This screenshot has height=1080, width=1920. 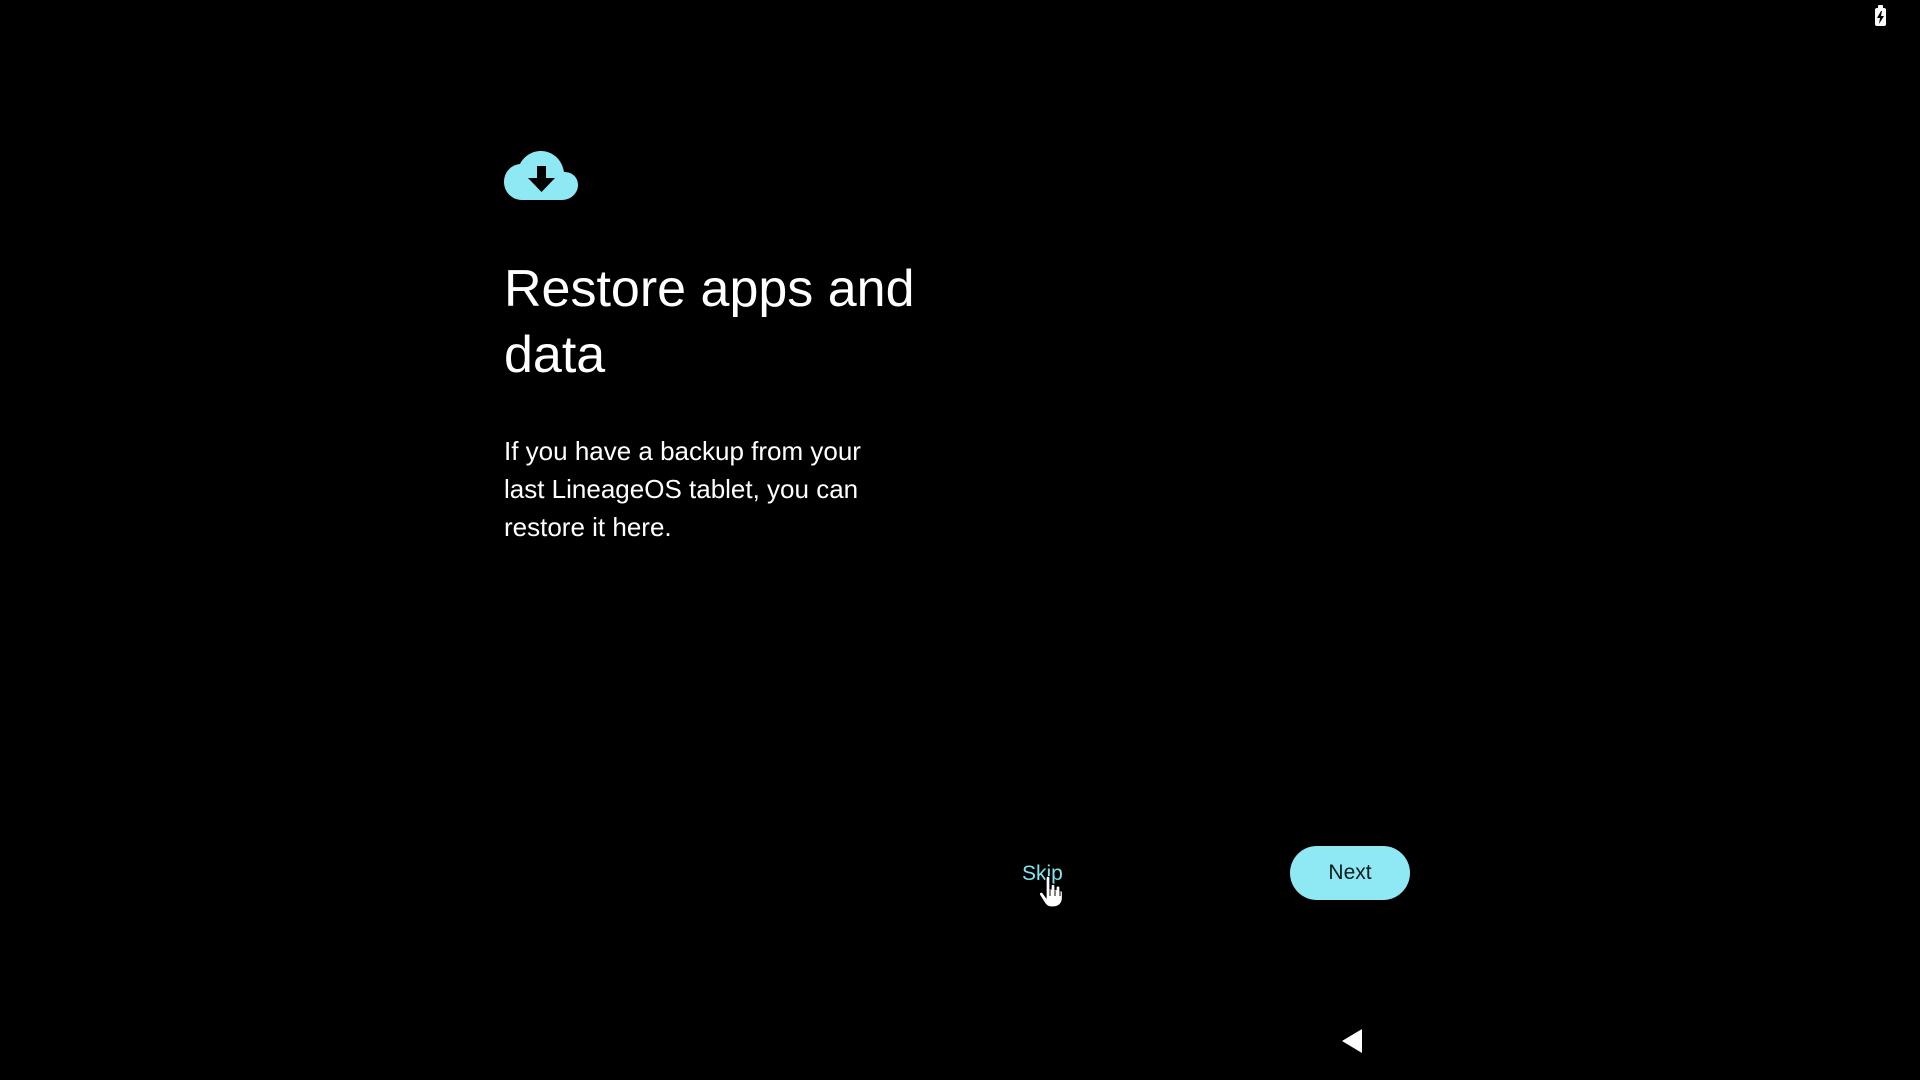 What do you see at coordinates (1042, 874) in the screenshot?
I see `skip-button: Skip` at bounding box center [1042, 874].